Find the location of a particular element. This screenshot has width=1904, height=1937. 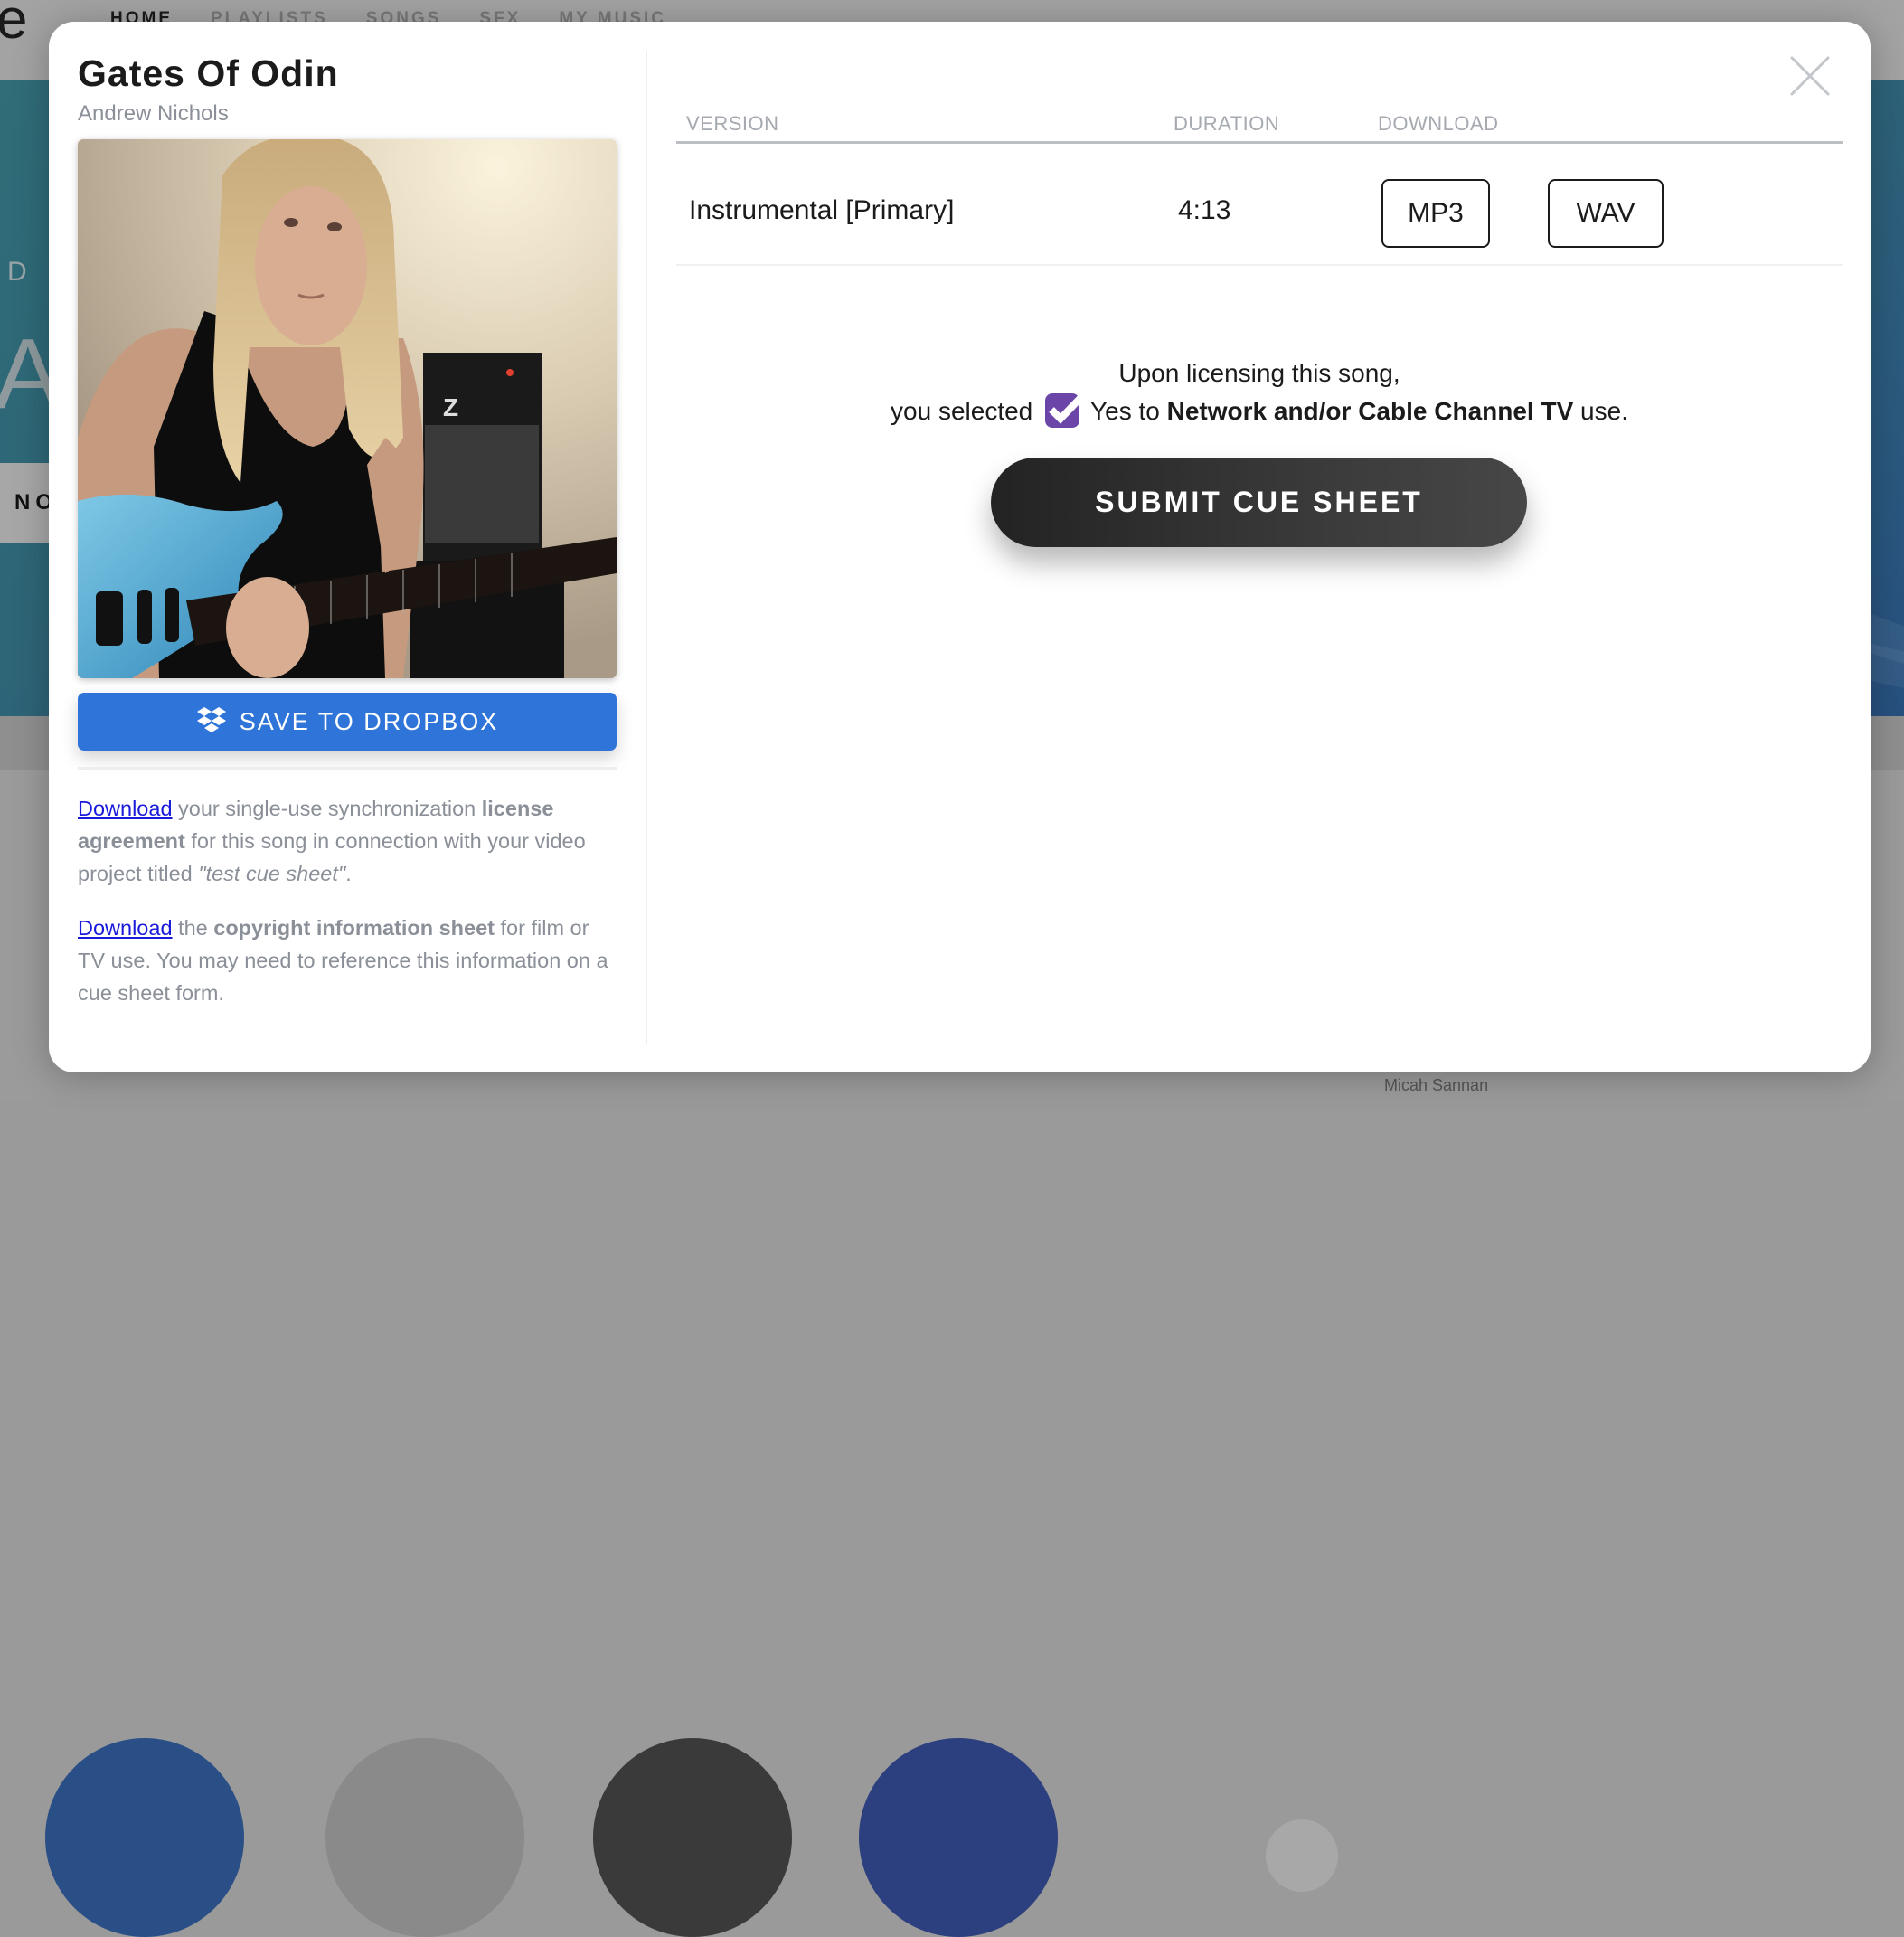

version-name: Instrumental [Primary] is located at coordinates (822, 210).